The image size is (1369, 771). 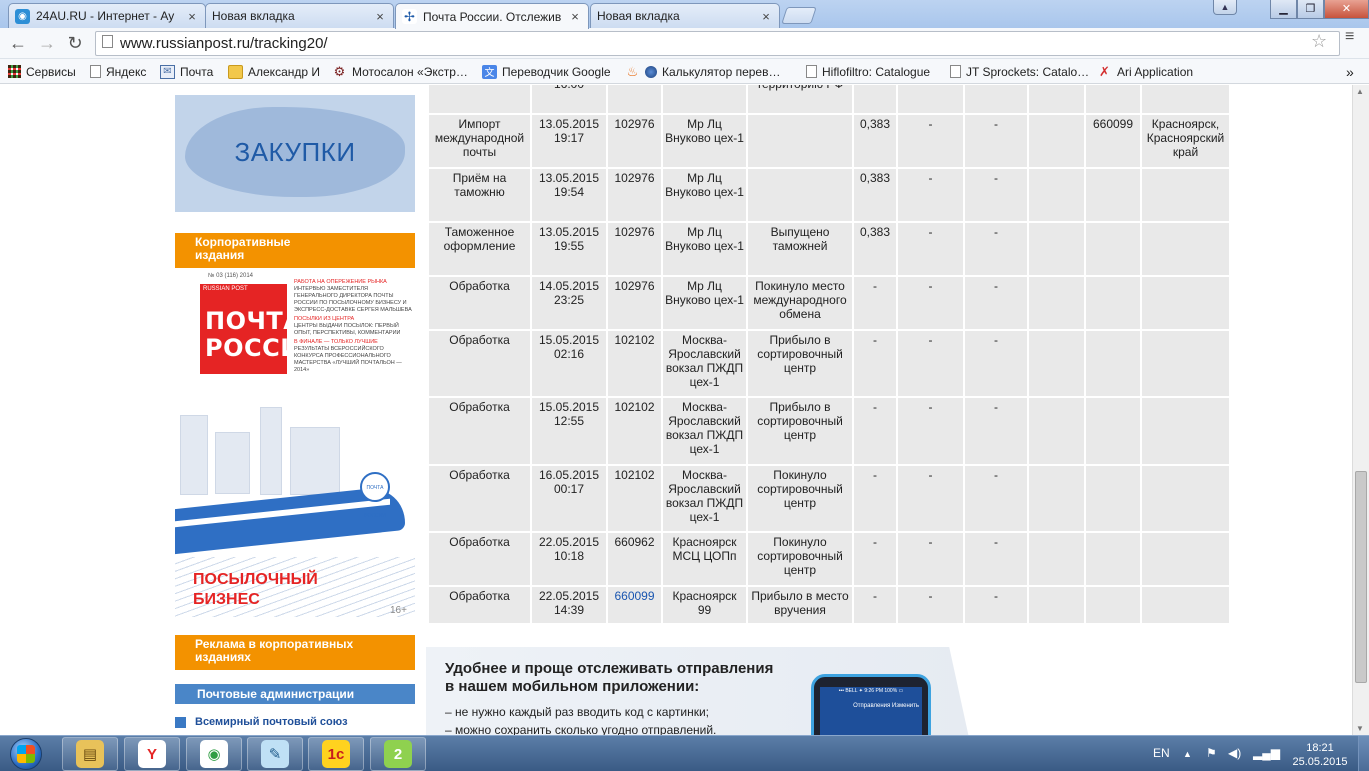 What do you see at coordinates (299, 15) in the screenshot?
I see `tab-new-1: Новая вкладка ×` at bounding box center [299, 15].